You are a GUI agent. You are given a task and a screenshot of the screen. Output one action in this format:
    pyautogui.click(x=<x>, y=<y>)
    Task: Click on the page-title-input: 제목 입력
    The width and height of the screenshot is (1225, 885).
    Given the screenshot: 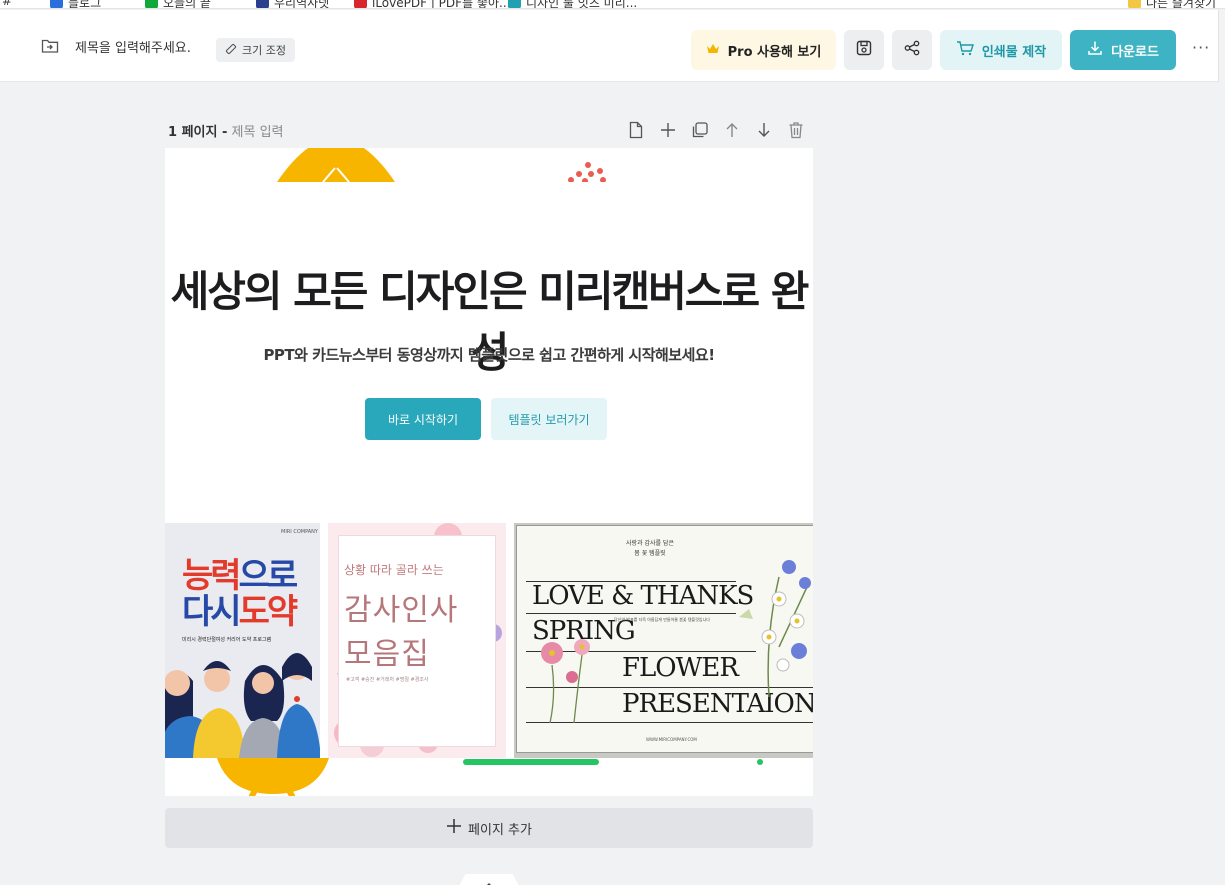 What is the action you would take?
    pyautogui.click(x=258, y=132)
    